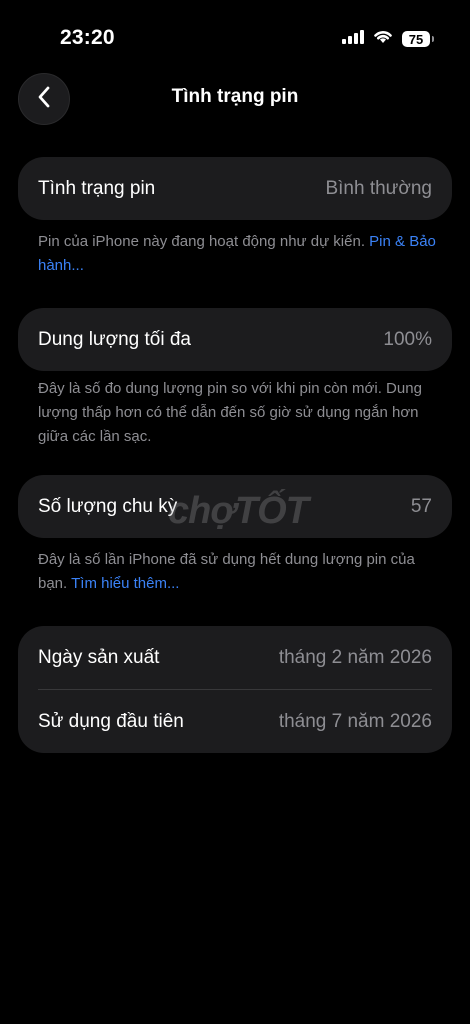  I want to click on max-capacity-value: 100%, so click(407, 339).